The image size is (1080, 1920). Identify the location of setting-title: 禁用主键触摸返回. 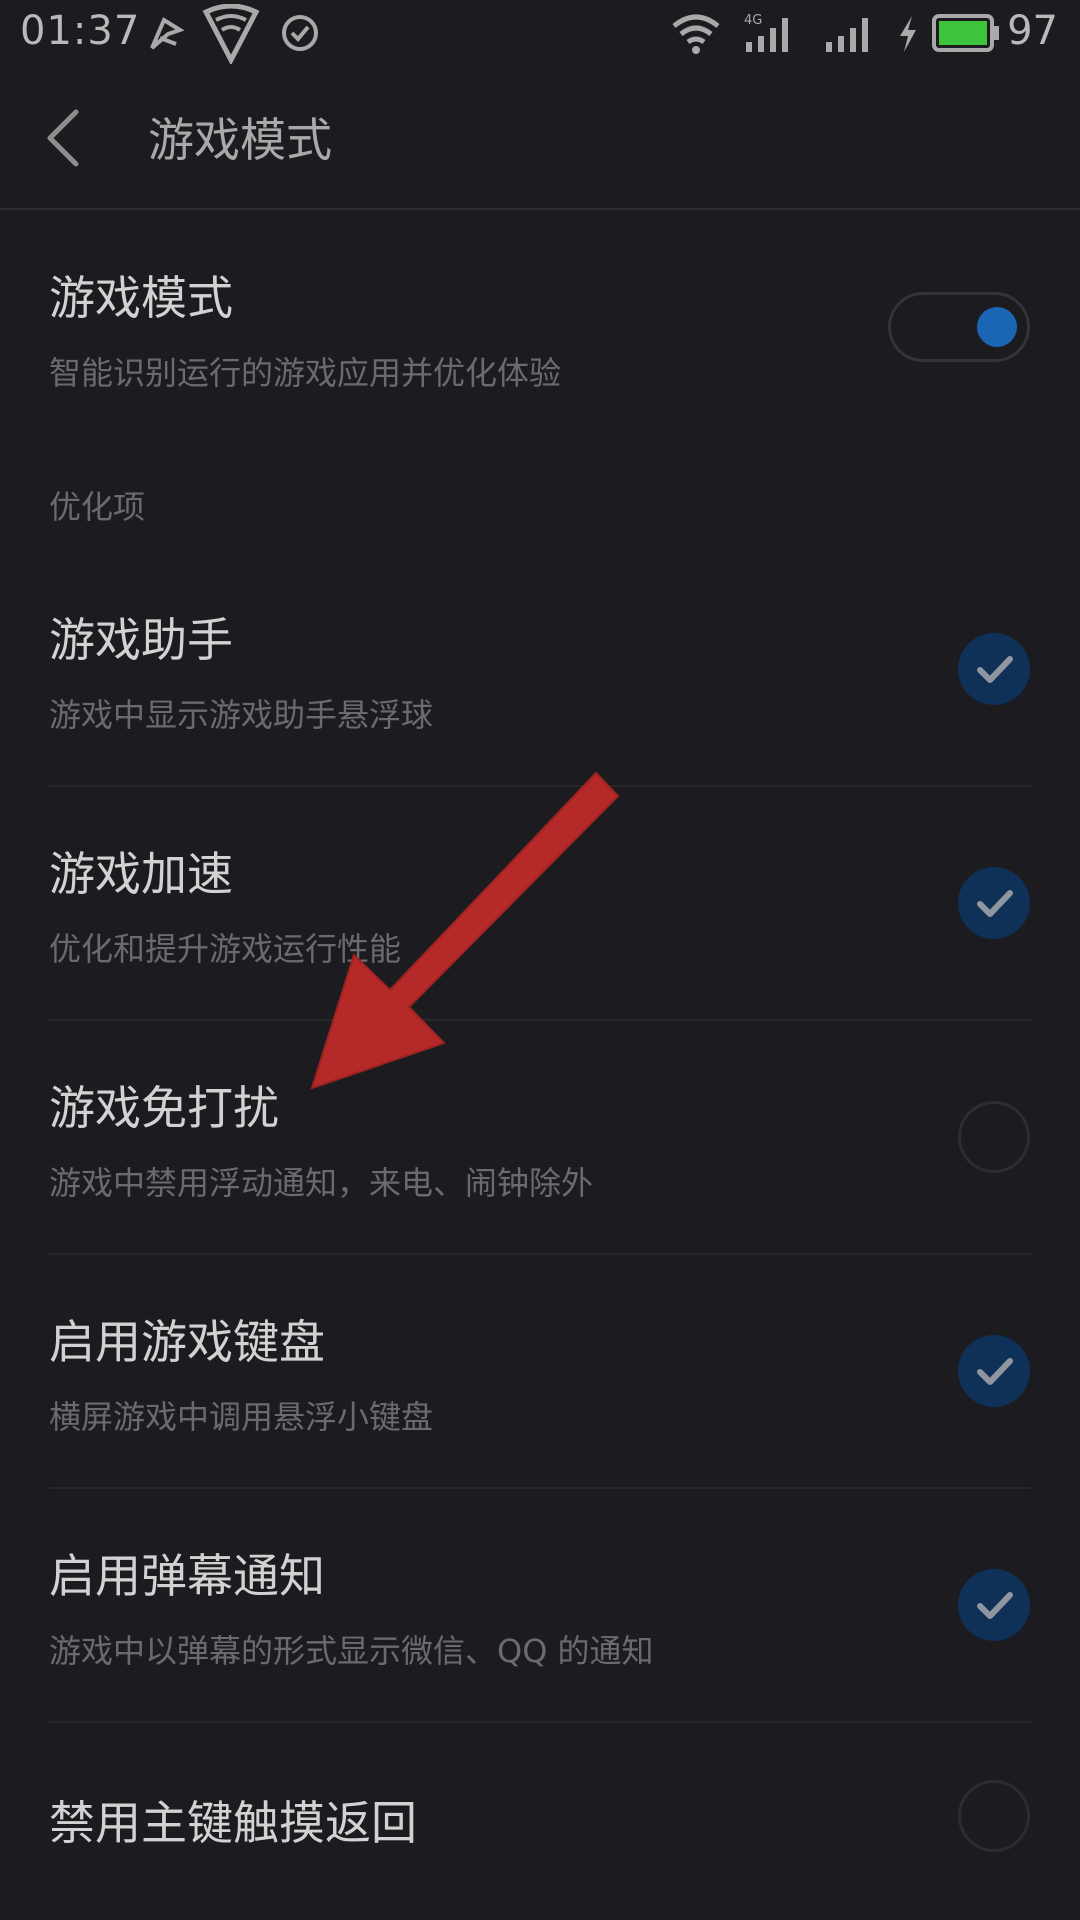
(233, 1823).